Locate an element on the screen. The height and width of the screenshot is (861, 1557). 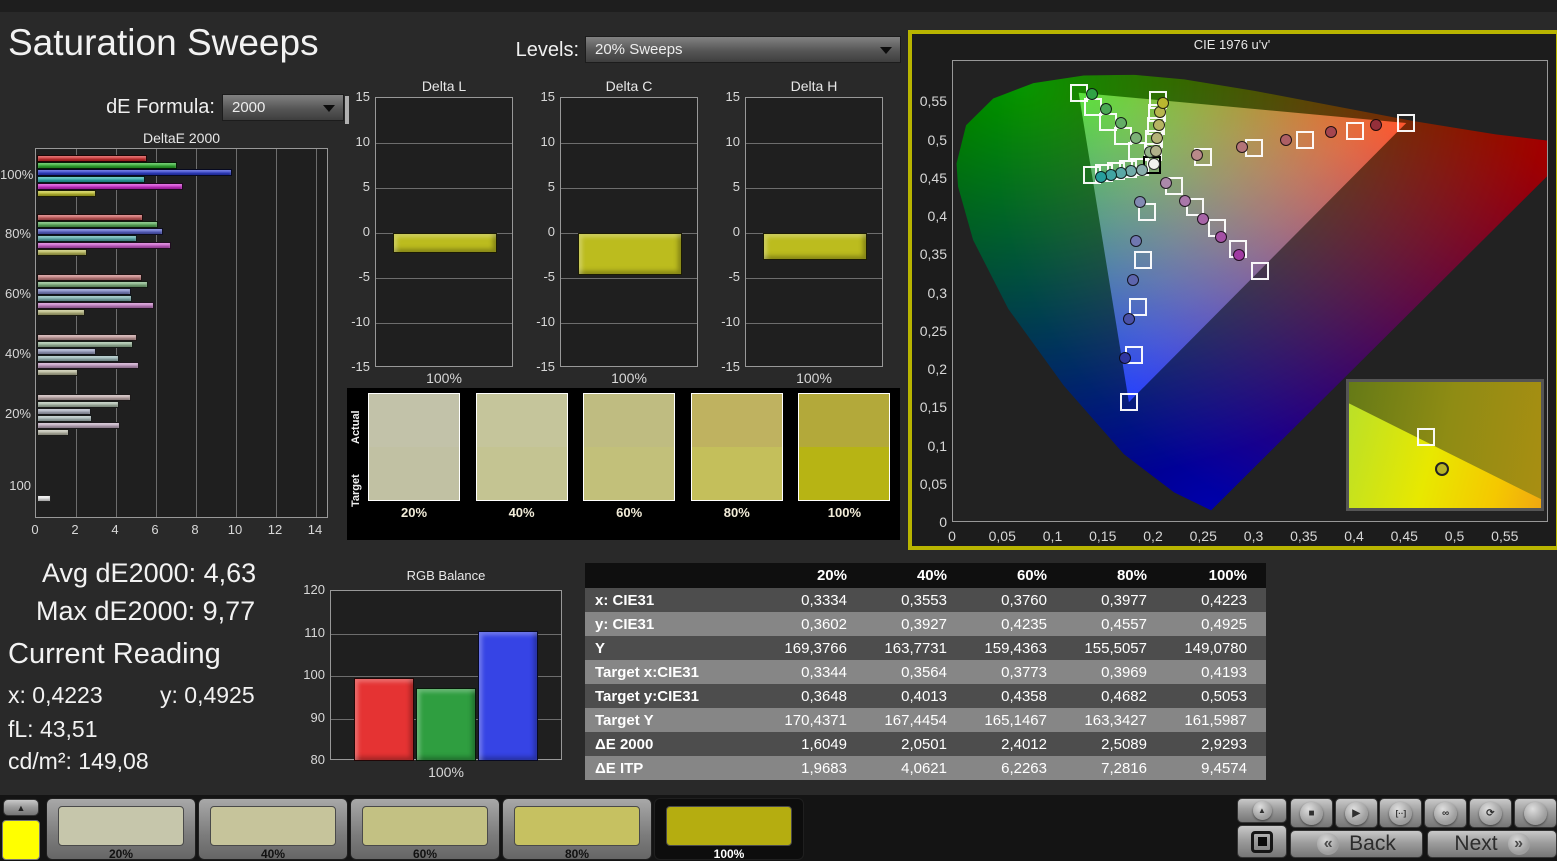
y-axis-tick-label: -5 is located at coordinates (734, 276).